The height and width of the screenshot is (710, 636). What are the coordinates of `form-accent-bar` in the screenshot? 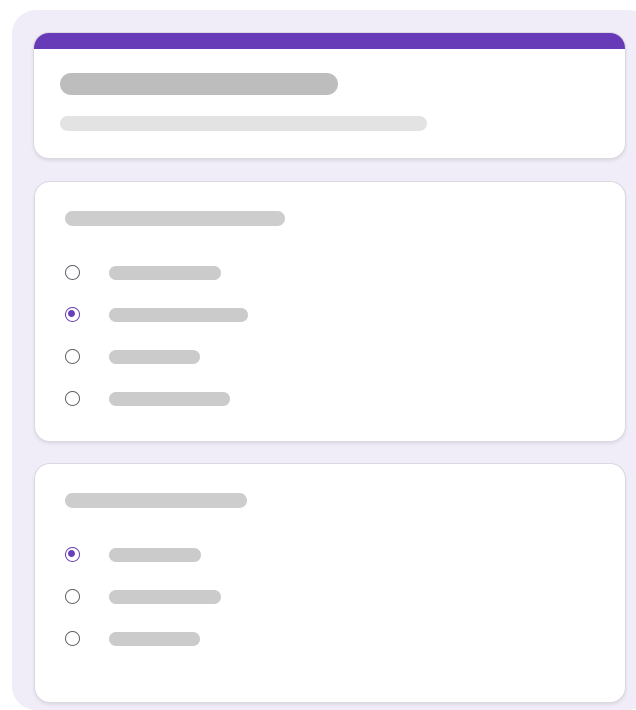 It's located at (329, 41).